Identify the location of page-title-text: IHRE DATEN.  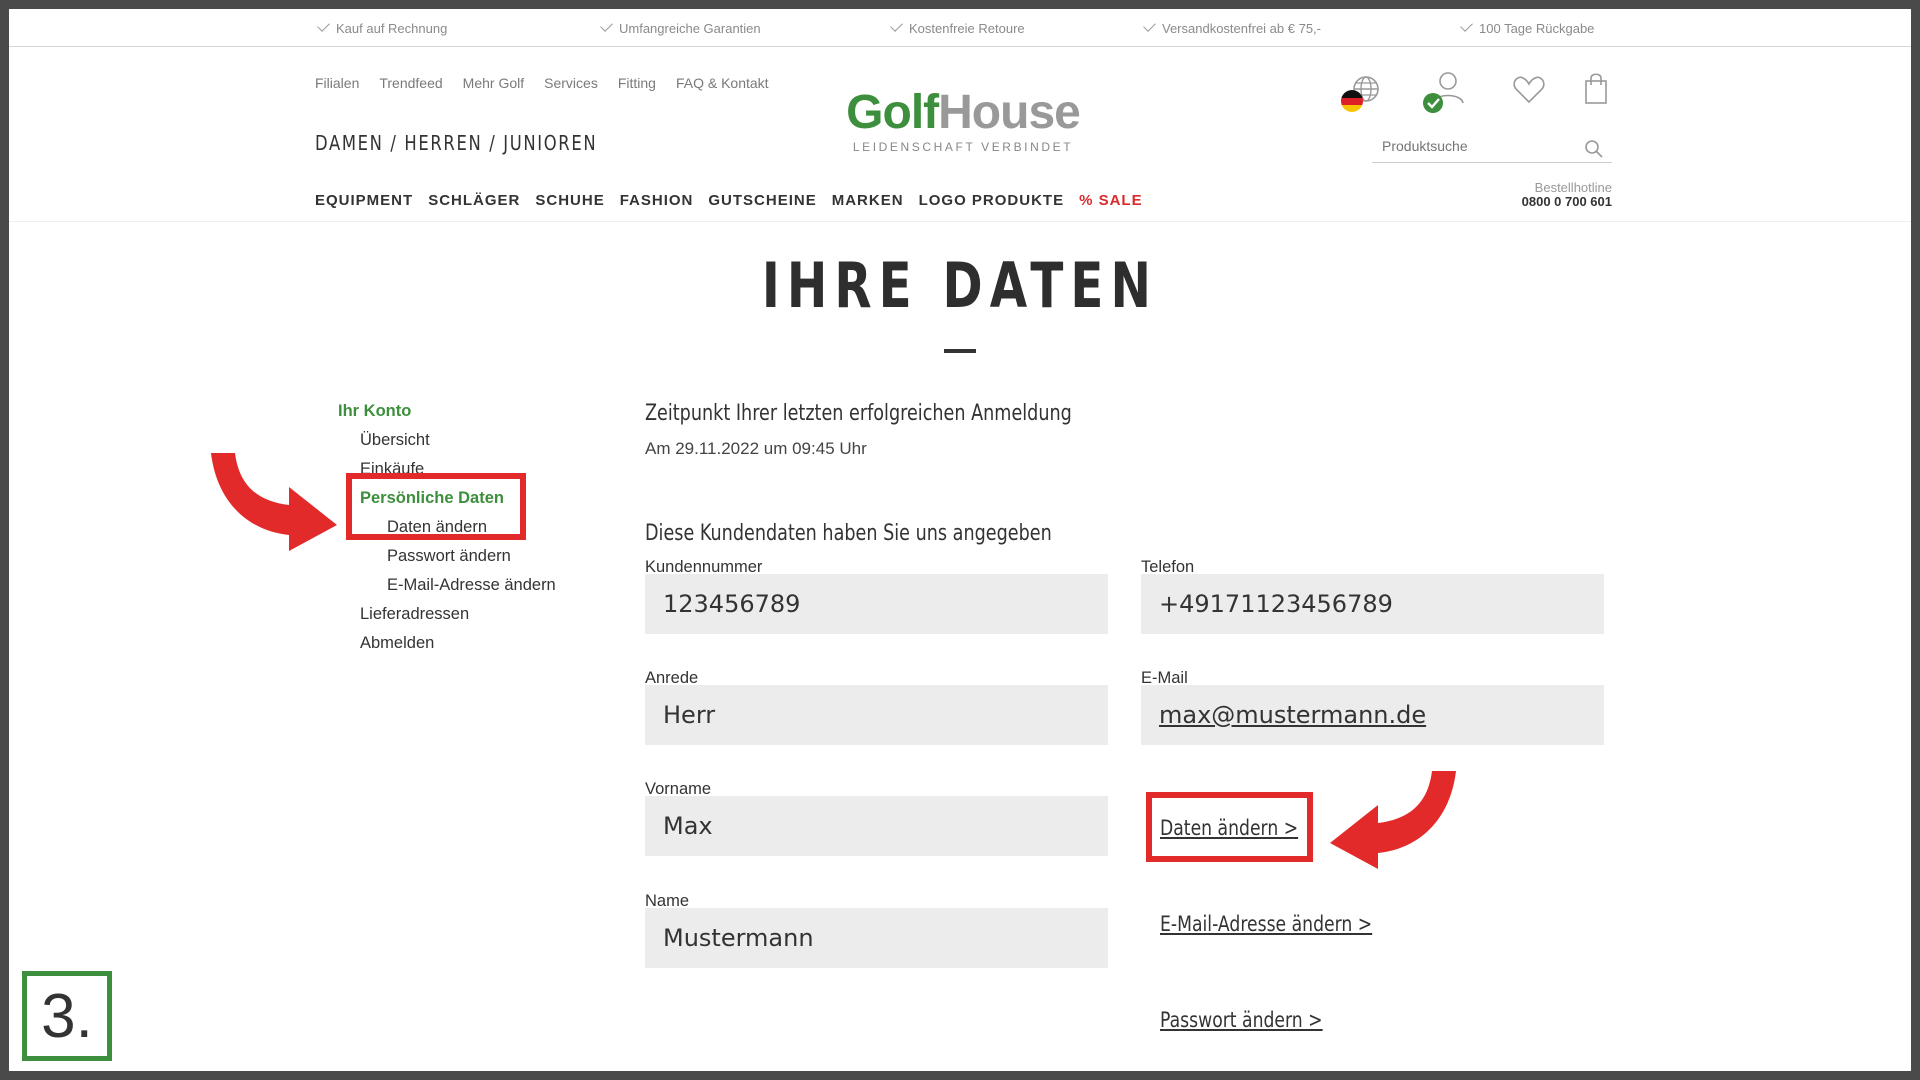
(960, 285).